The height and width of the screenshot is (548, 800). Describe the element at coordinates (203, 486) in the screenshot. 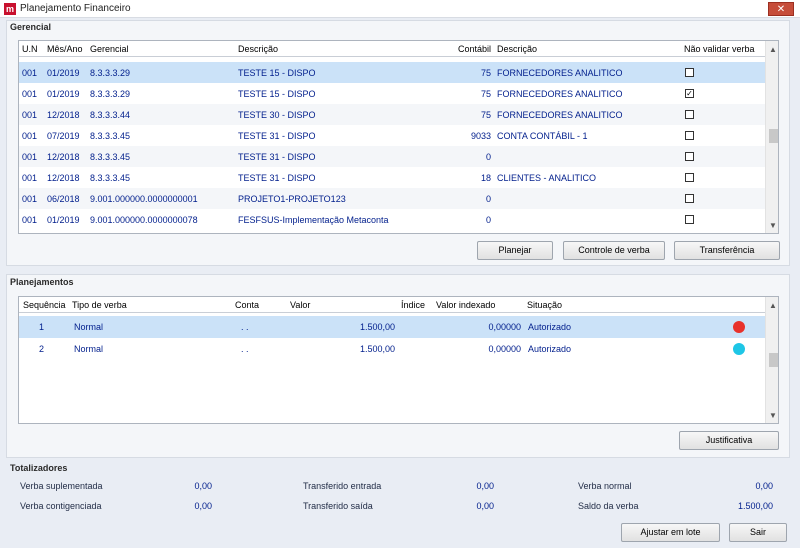

I see `verba-suplementada-value: 0,00` at that location.